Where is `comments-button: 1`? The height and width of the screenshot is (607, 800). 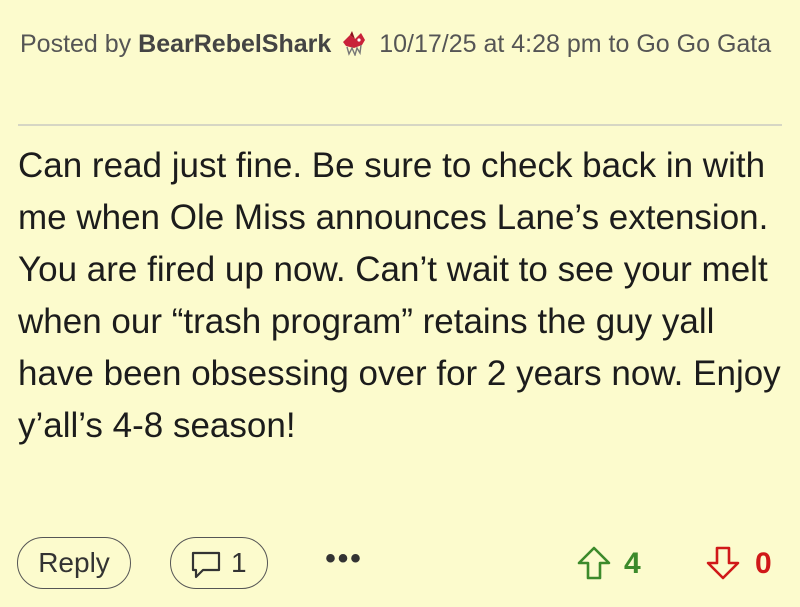 comments-button: 1 is located at coordinates (219, 563).